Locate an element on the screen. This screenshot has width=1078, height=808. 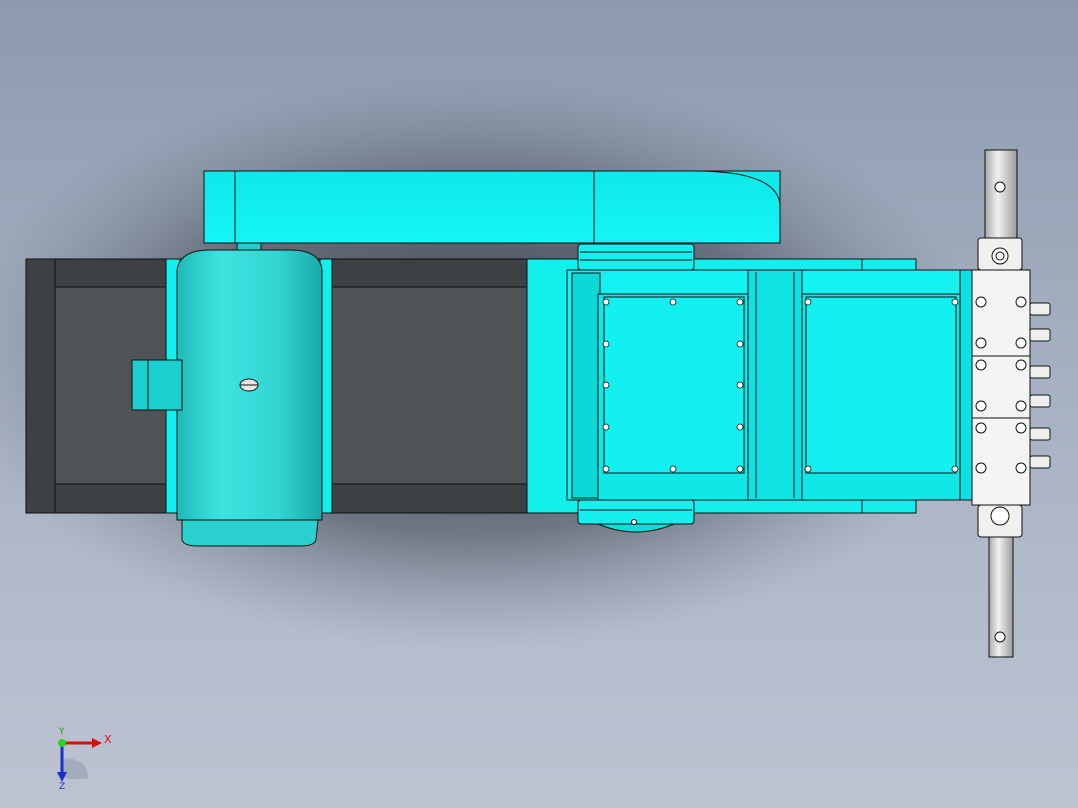
discharge-pipe is located at coordinates (1000, 210).